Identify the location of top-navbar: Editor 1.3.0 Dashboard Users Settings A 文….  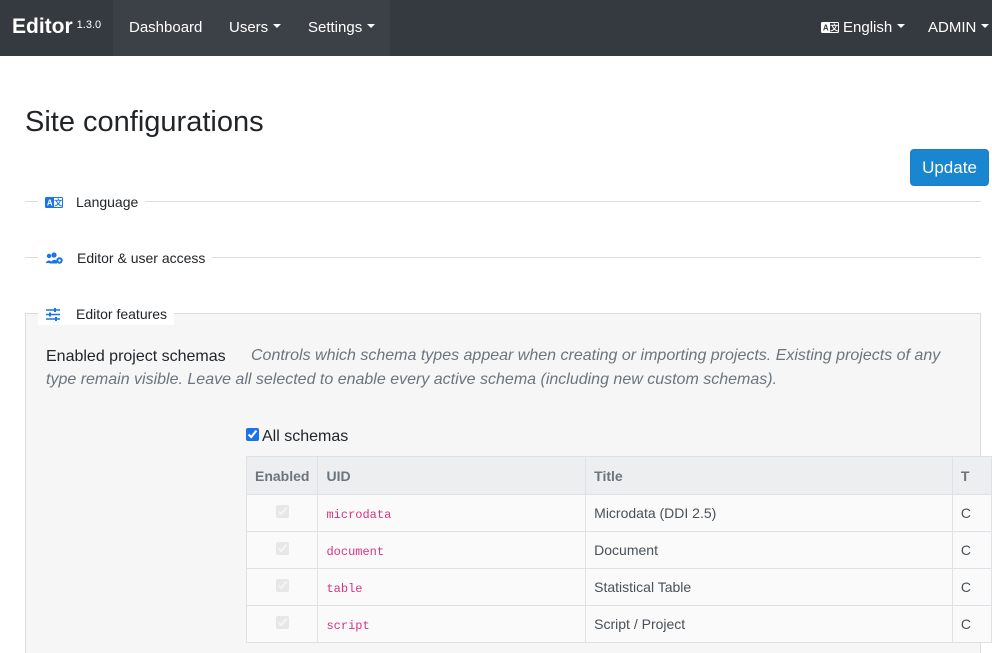
(496, 28).